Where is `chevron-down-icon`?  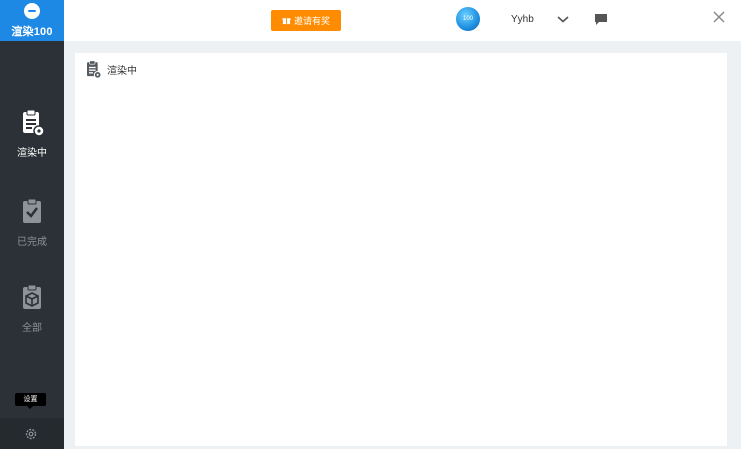
chevron-down-icon is located at coordinates (563, 19).